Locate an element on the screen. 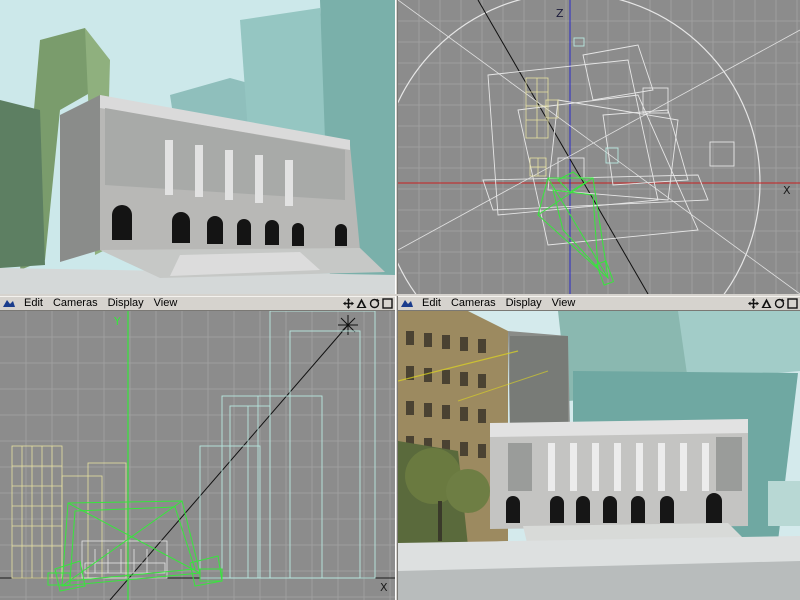 This screenshot has height=600, width=800. side-axis-label-x: X is located at coordinates (384, 587).